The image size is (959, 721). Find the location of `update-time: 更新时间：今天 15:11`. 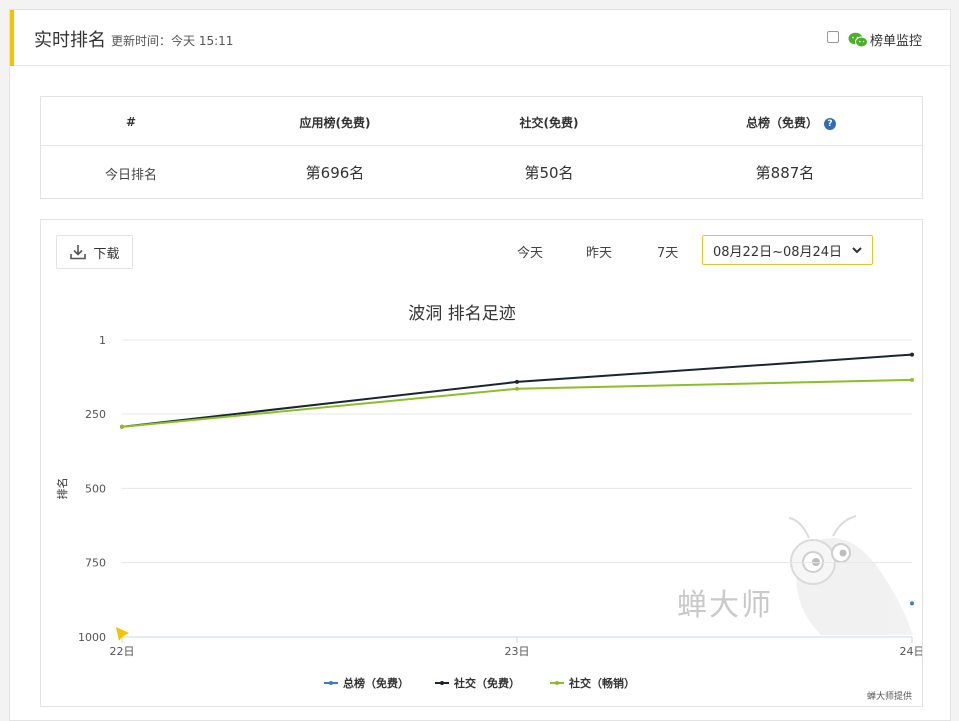

update-time: 更新时间：今天 15:11 is located at coordinates (172, 41).